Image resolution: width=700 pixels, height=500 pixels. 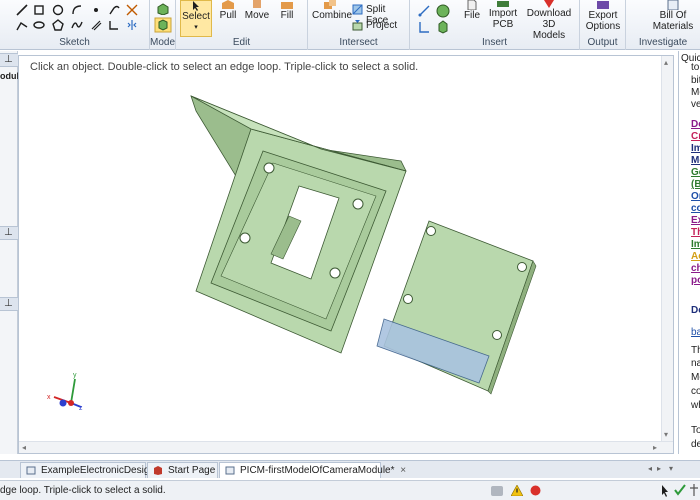 What do you see at coordinates (695, 233) in the screenshot?
I see `help-link: Th` at bounding box center [695, 233].